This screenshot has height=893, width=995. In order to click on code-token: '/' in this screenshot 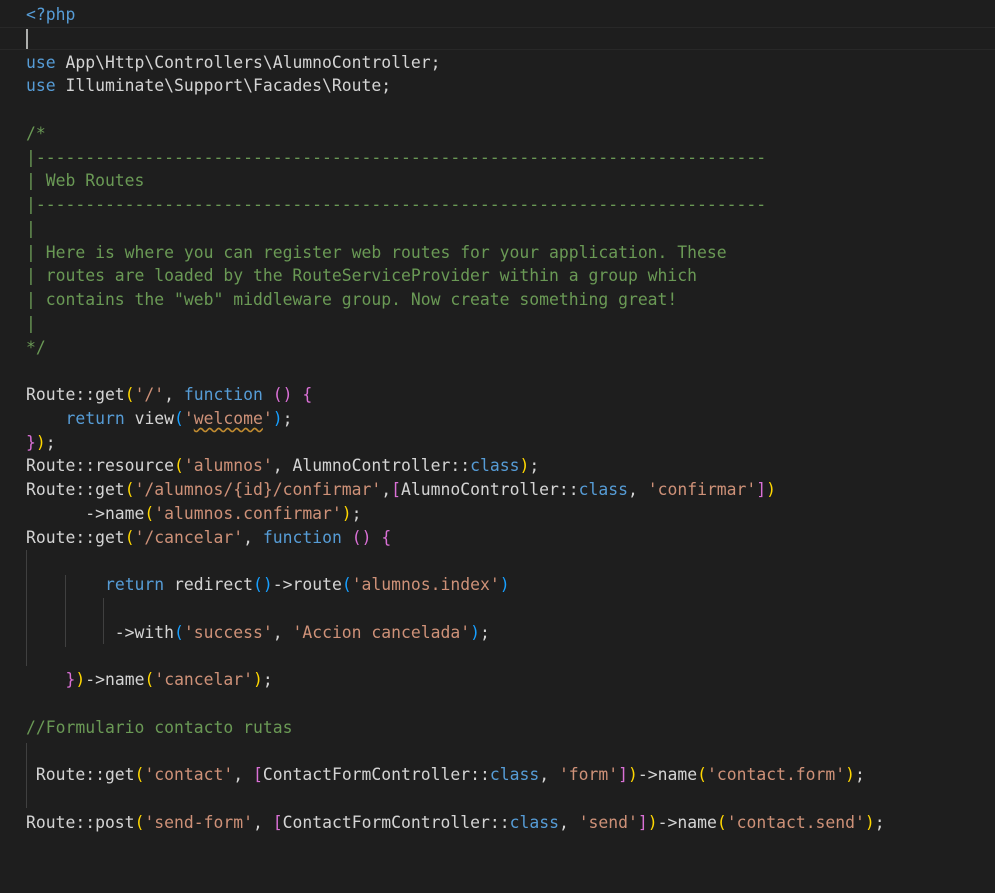, I will do `click(149, 394)`.